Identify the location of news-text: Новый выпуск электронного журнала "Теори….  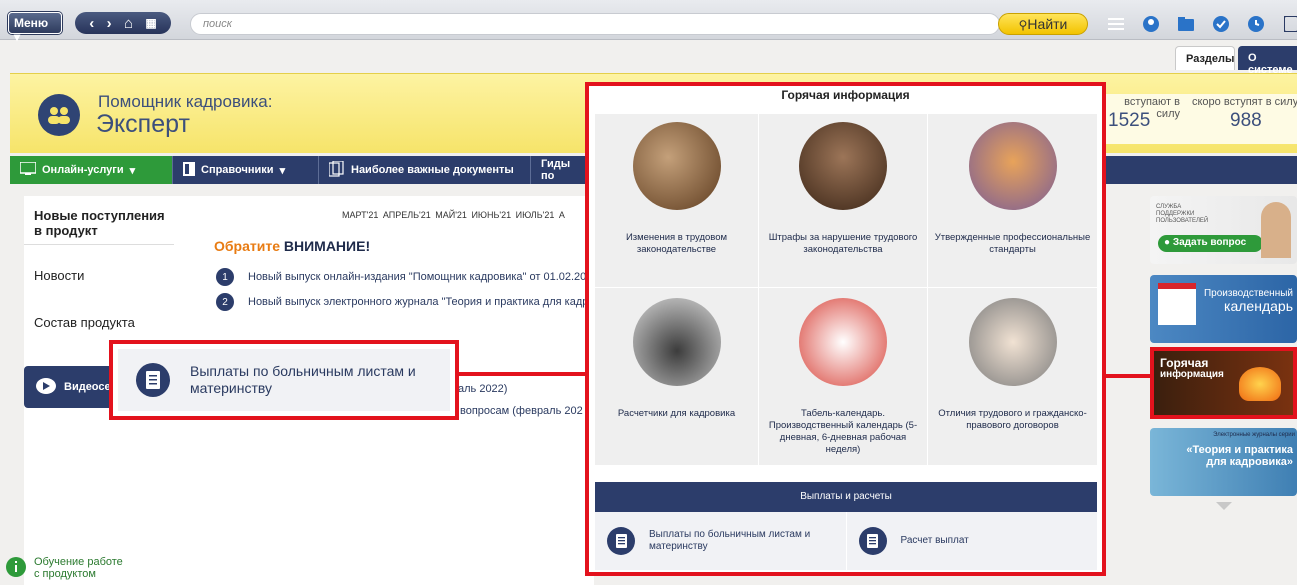
(421, 302).